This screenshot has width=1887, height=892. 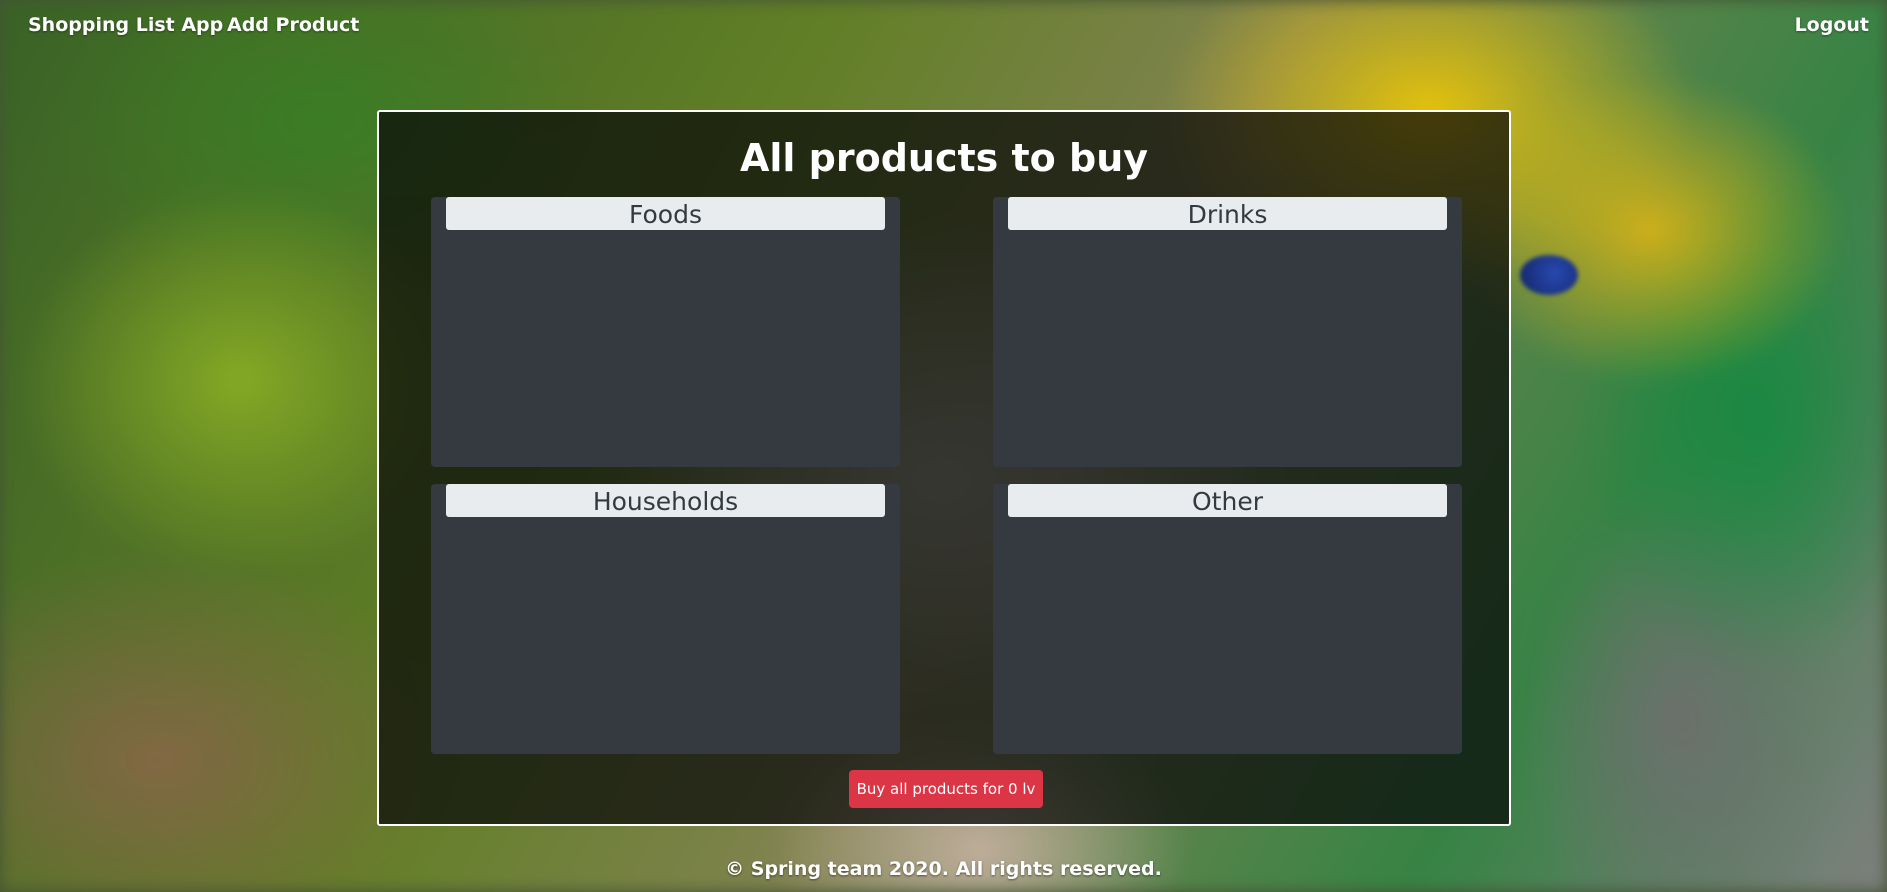 I want to click on category-header-drinks: Drinks, so click(x=1227, y=213).